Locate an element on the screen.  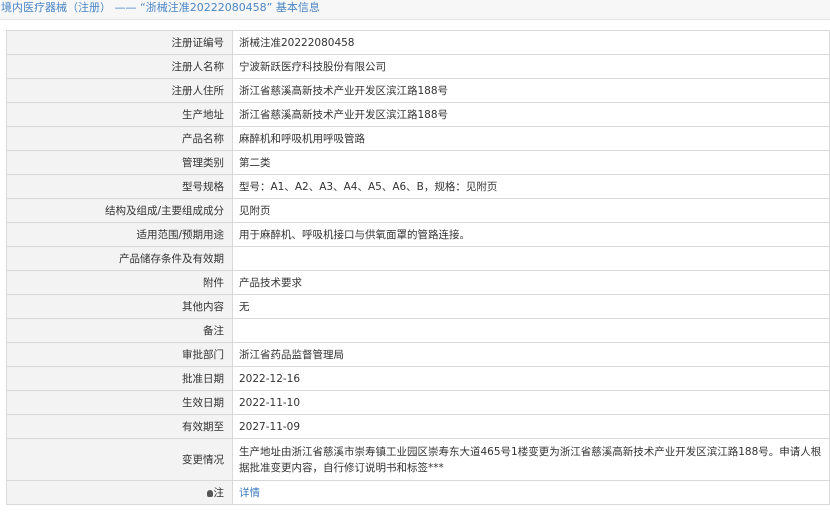
row-label: 适用范围/预期用途 is located at coordinates (119, 234).